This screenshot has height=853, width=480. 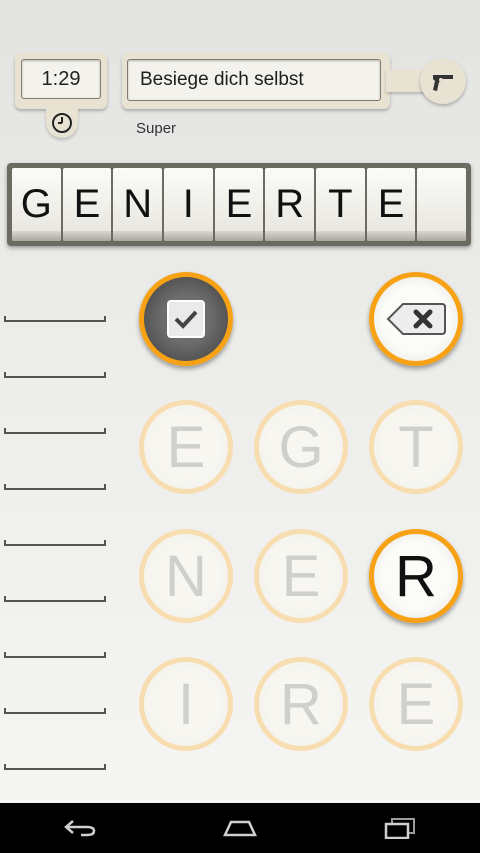 I want to click on word-tile: I, so click(x=188, y=204).